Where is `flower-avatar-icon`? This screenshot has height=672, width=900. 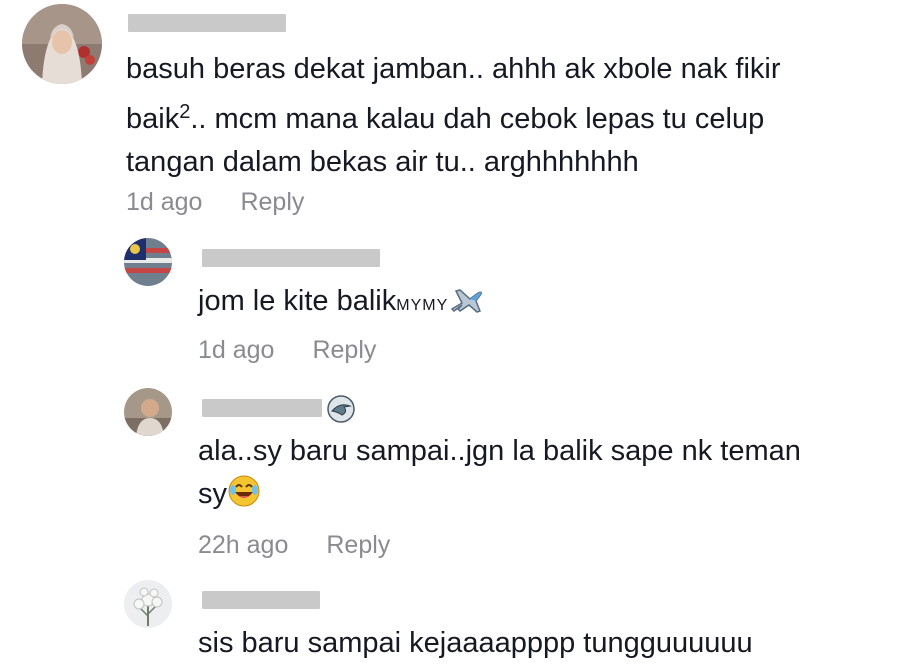 flower-avatar-icon is located at coordinates (148, 604).